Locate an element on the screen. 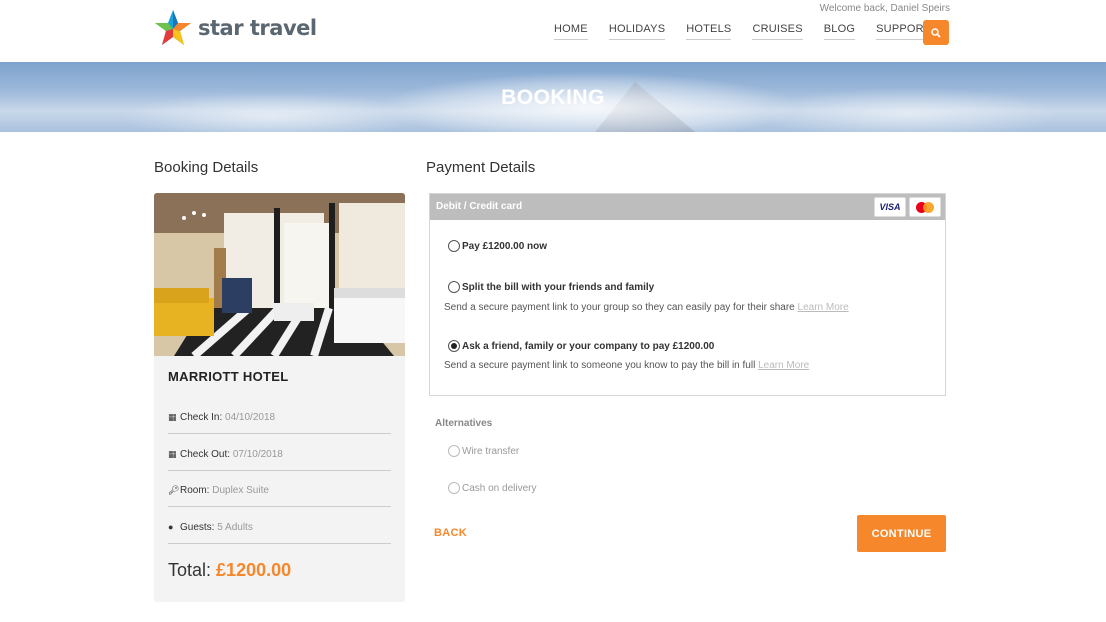 The height and width of the screenshot is (622, 1106). brand-logo: star travel is located at coordinates (235, 28).